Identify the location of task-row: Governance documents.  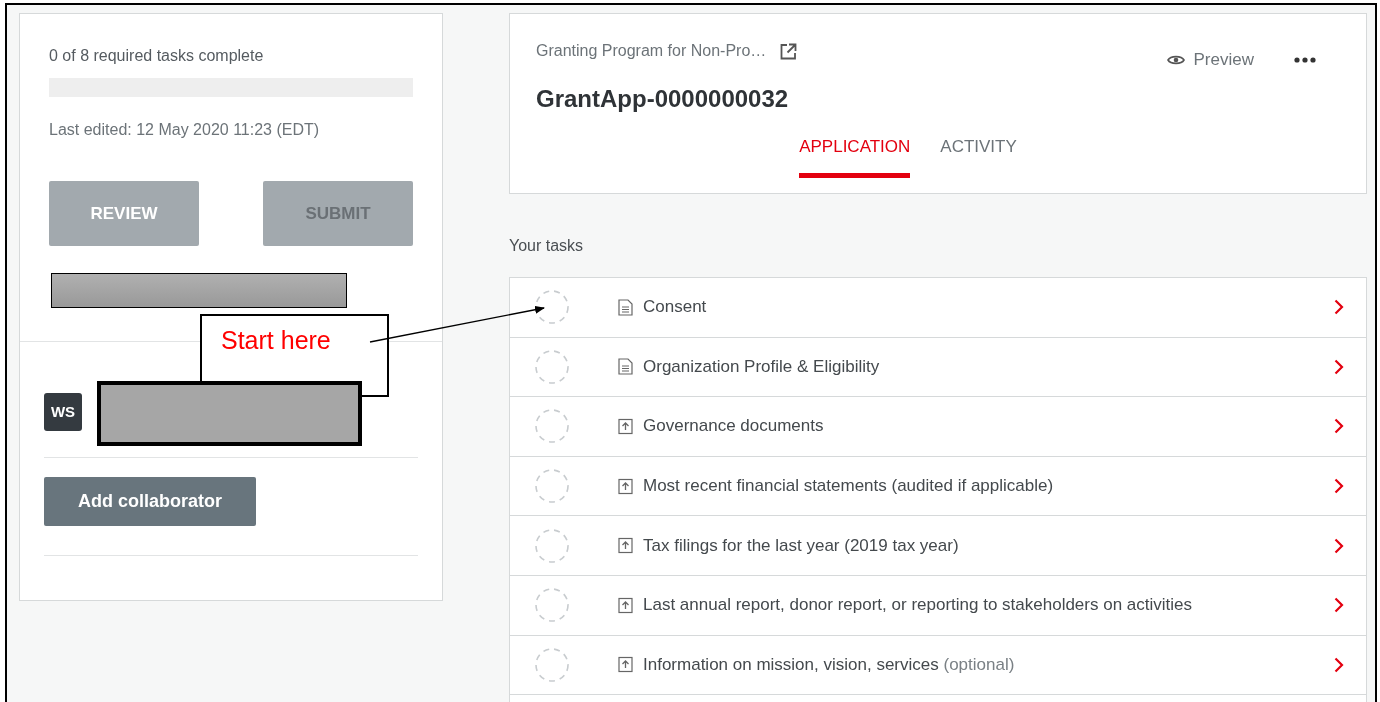
(938, 427).